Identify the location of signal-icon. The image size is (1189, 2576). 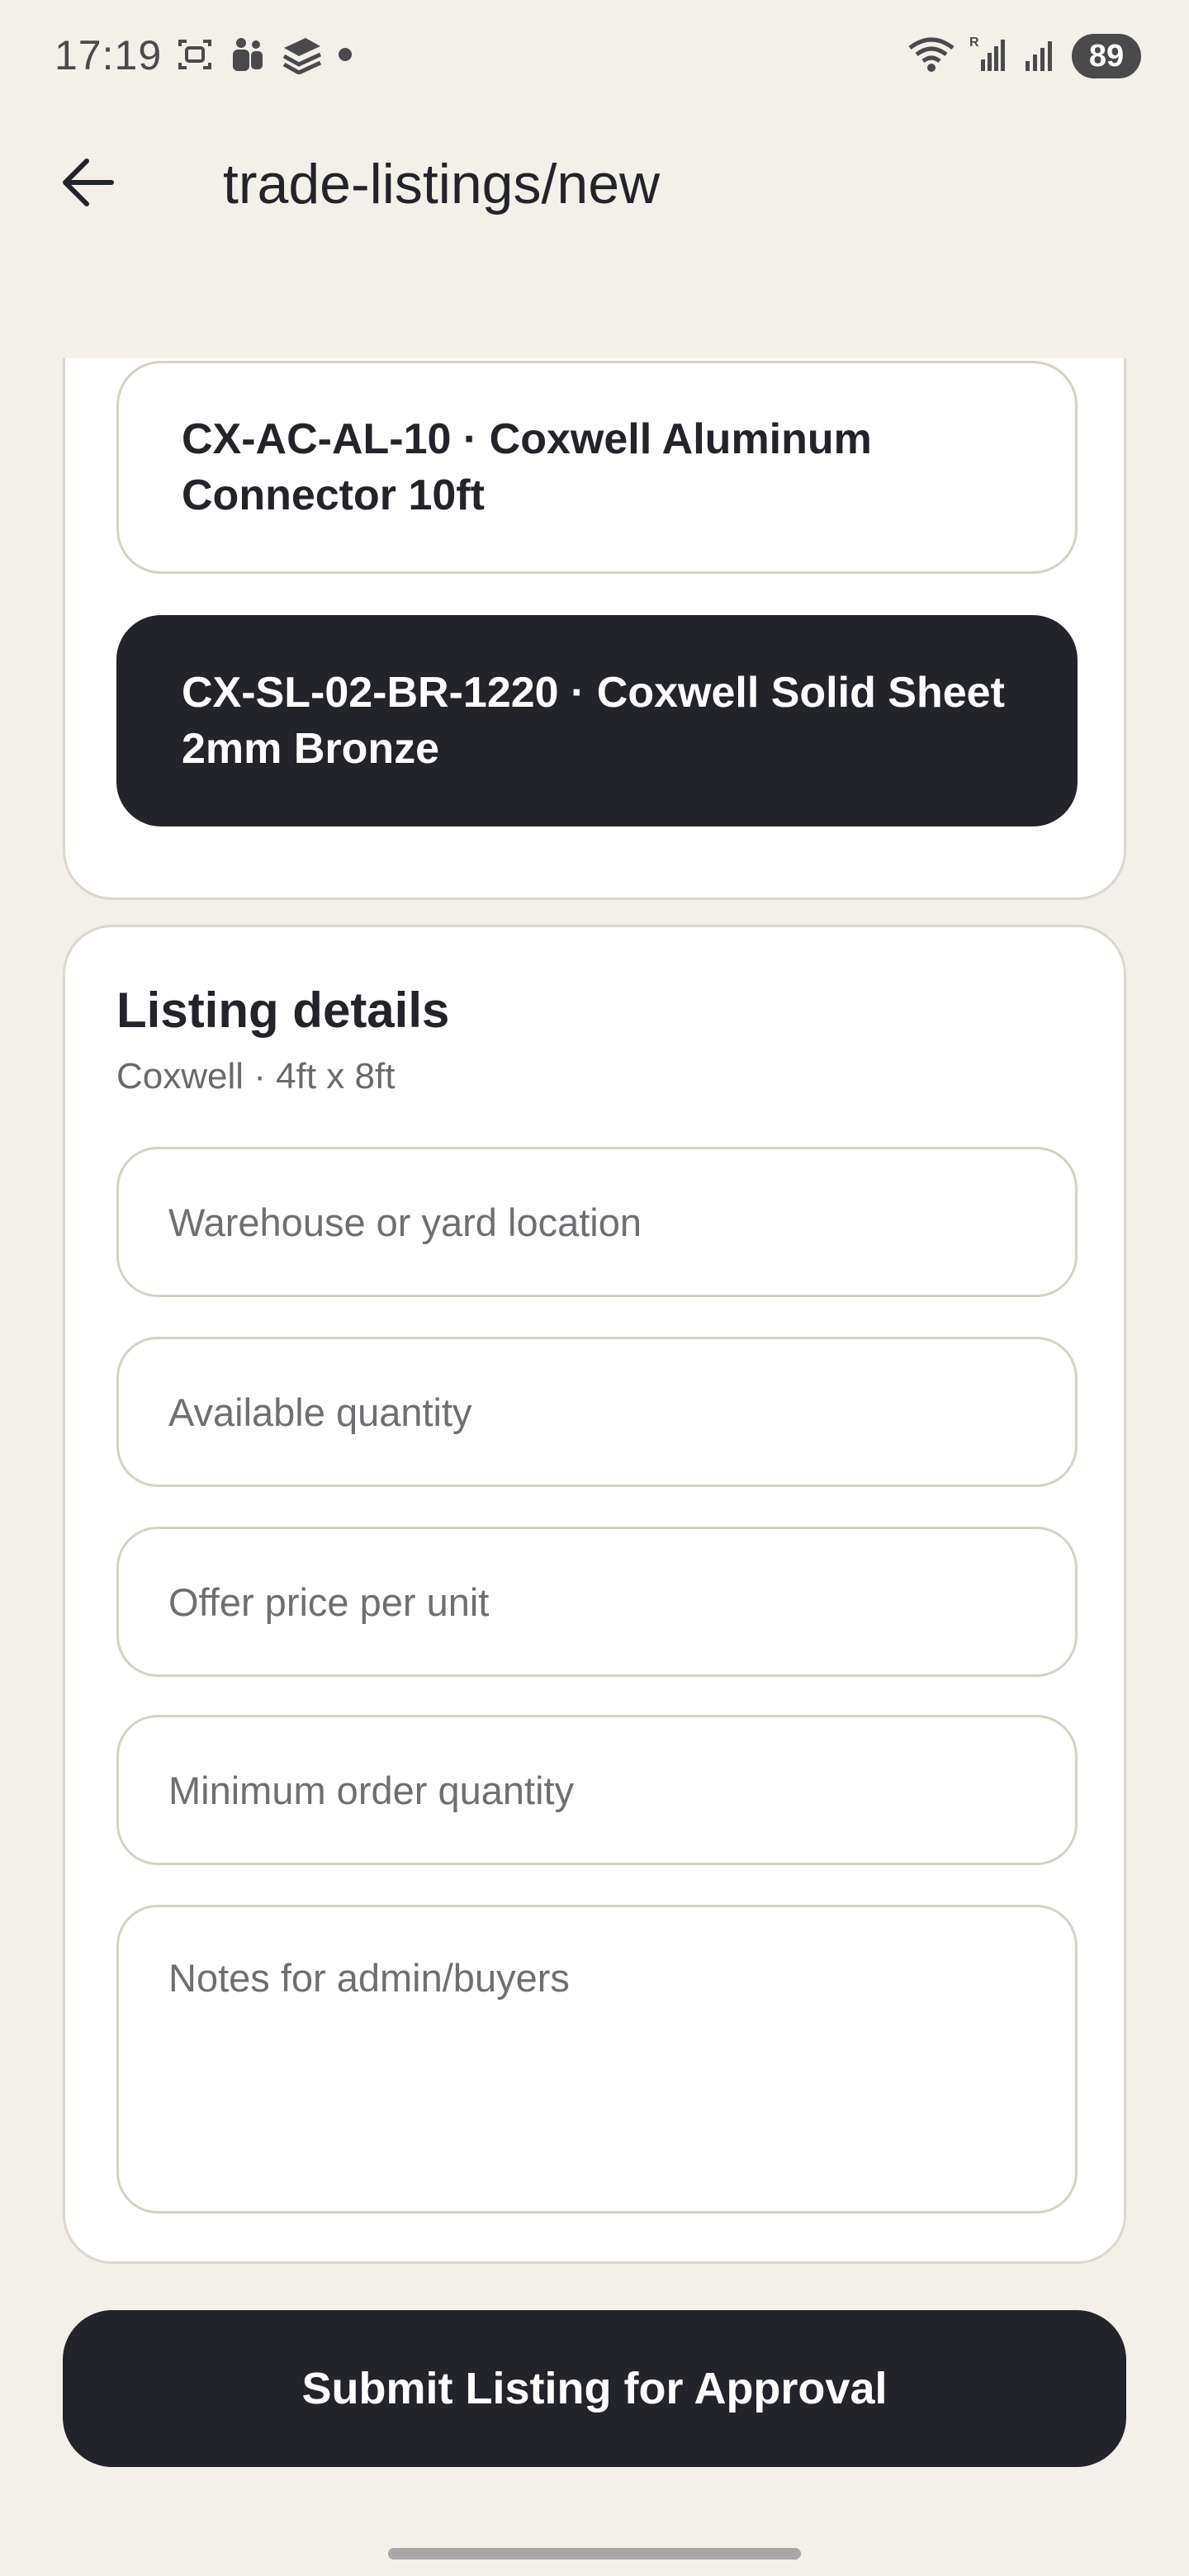
(1040, 56).